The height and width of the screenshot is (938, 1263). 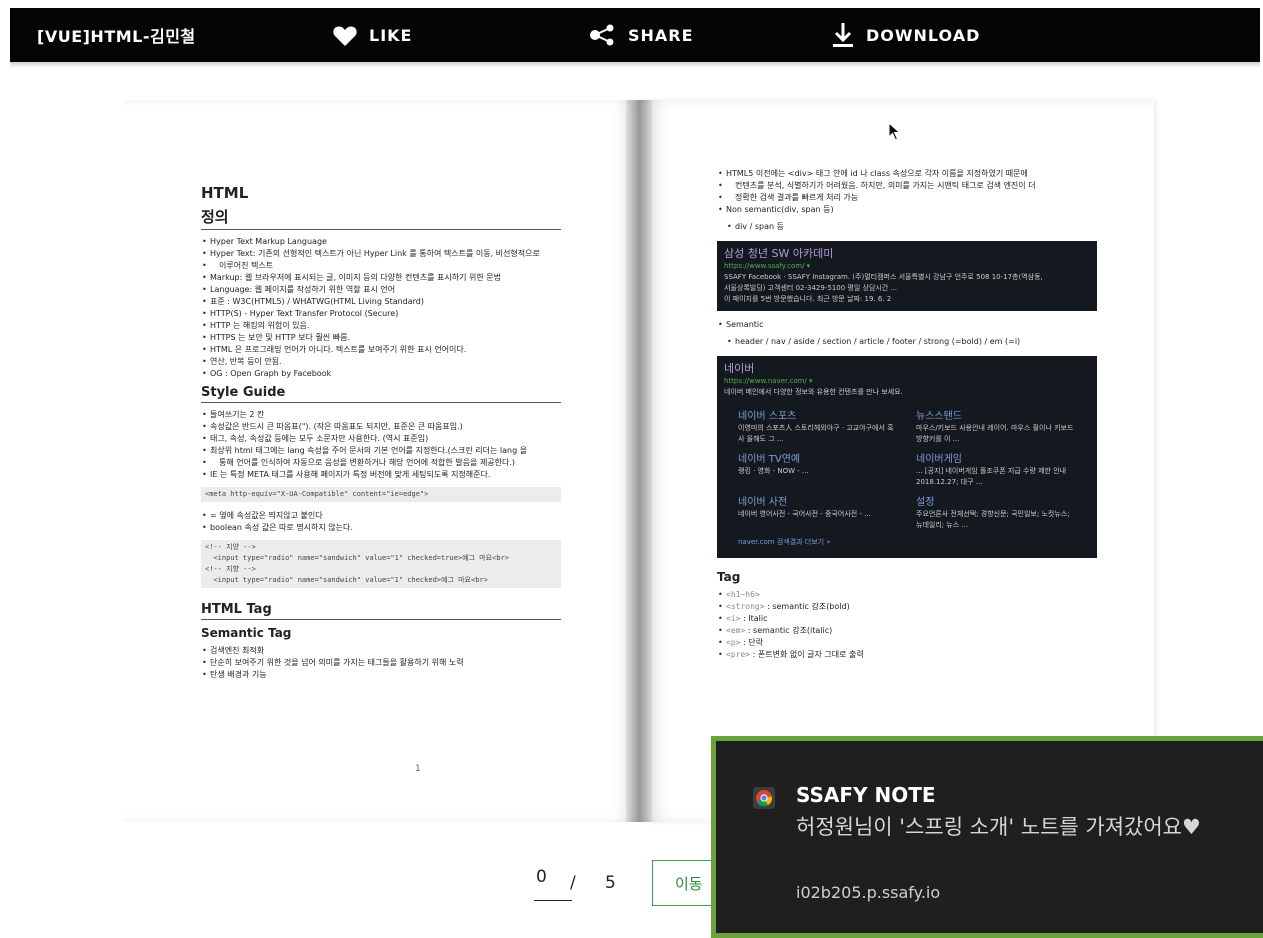 I want to click on like-button: LIKE, so click(x=372, y=35).